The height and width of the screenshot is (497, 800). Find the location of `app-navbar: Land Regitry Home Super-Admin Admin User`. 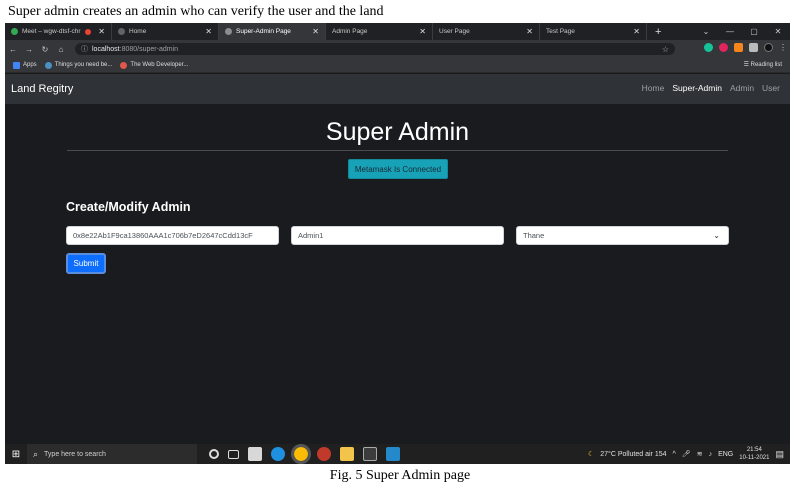

app-navbar: Land Regitry Home Super-Admin Admin User is located at coordinates (397, 89).